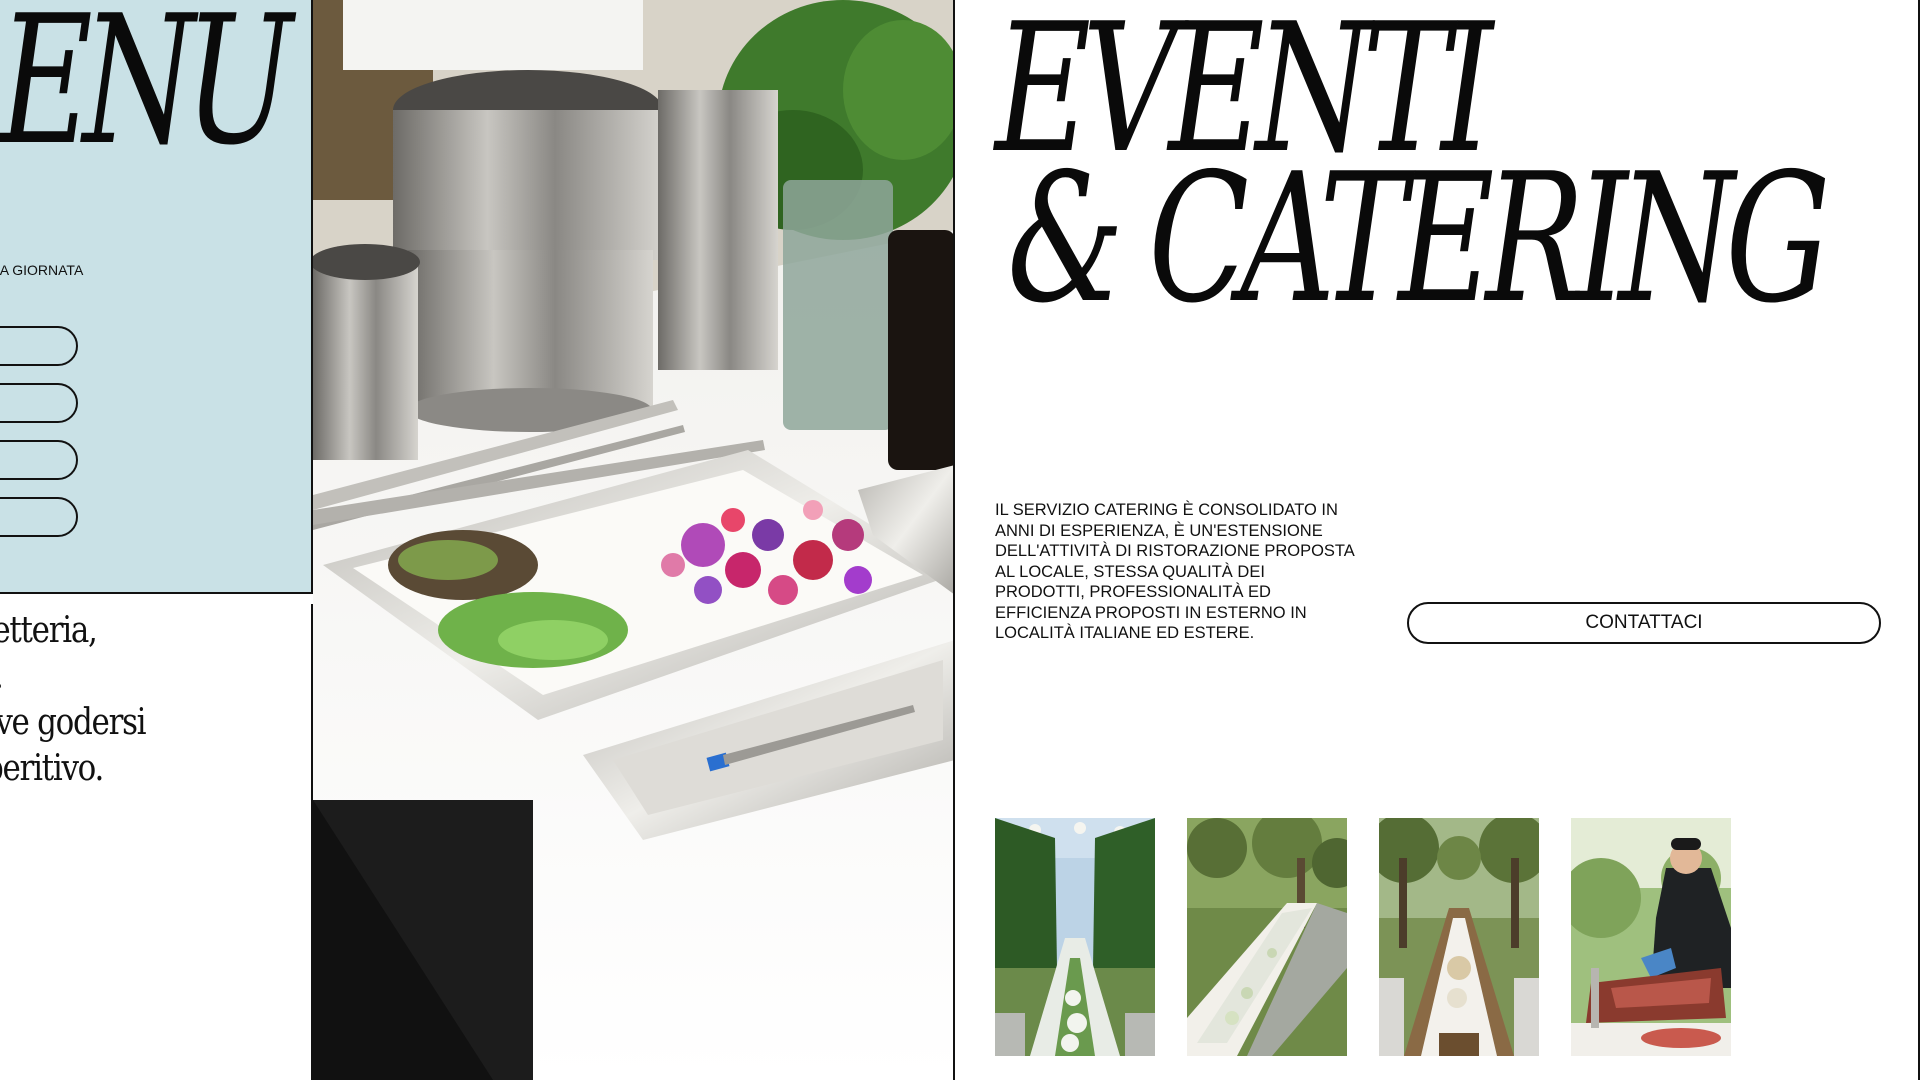 The image size is (1920, 1080). What do you see at coordinates (146, 92) in the screenshot?
I see `menu-title: ENU` at bounding box center [146, 92].